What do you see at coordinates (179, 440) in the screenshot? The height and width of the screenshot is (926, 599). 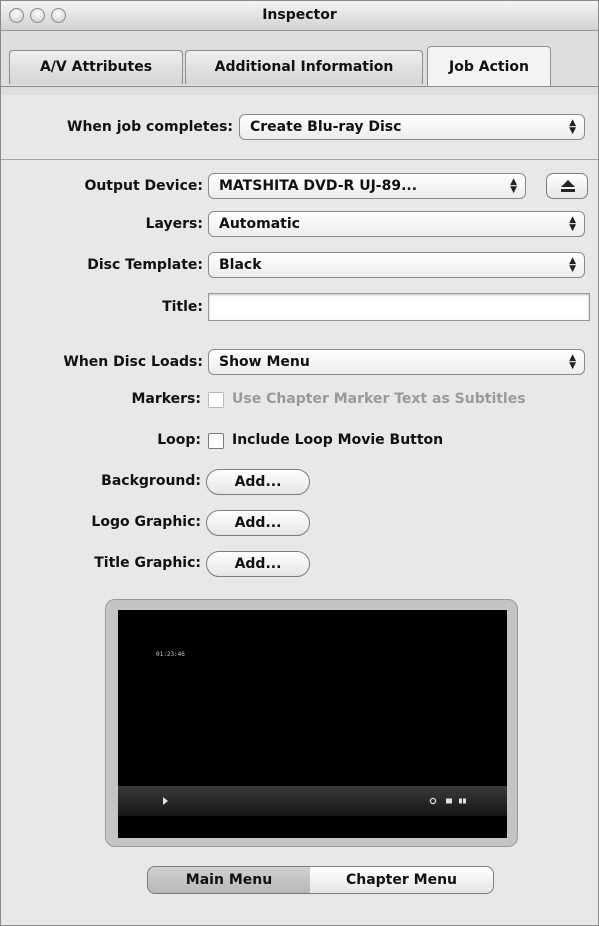 I see `loop-label: Loop:` at bounding box center [179, 440].